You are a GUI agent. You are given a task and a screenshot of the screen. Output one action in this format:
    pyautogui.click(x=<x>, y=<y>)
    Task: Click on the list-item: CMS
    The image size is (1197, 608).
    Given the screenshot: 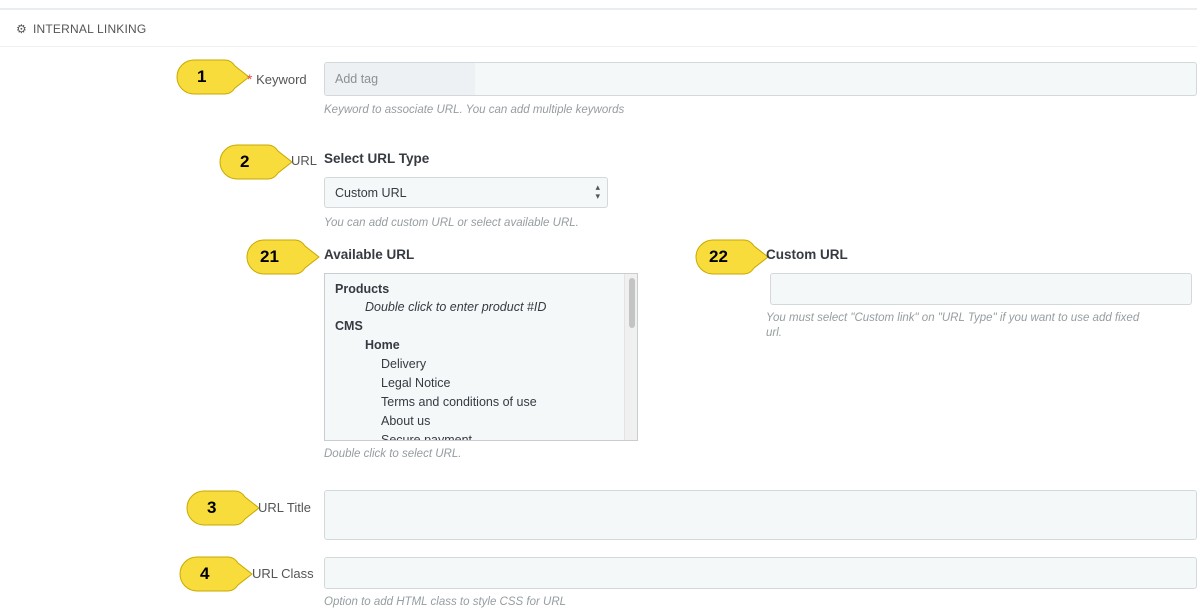 What is the action you would take?
    pyautogui.click(x=349, y=326)
    